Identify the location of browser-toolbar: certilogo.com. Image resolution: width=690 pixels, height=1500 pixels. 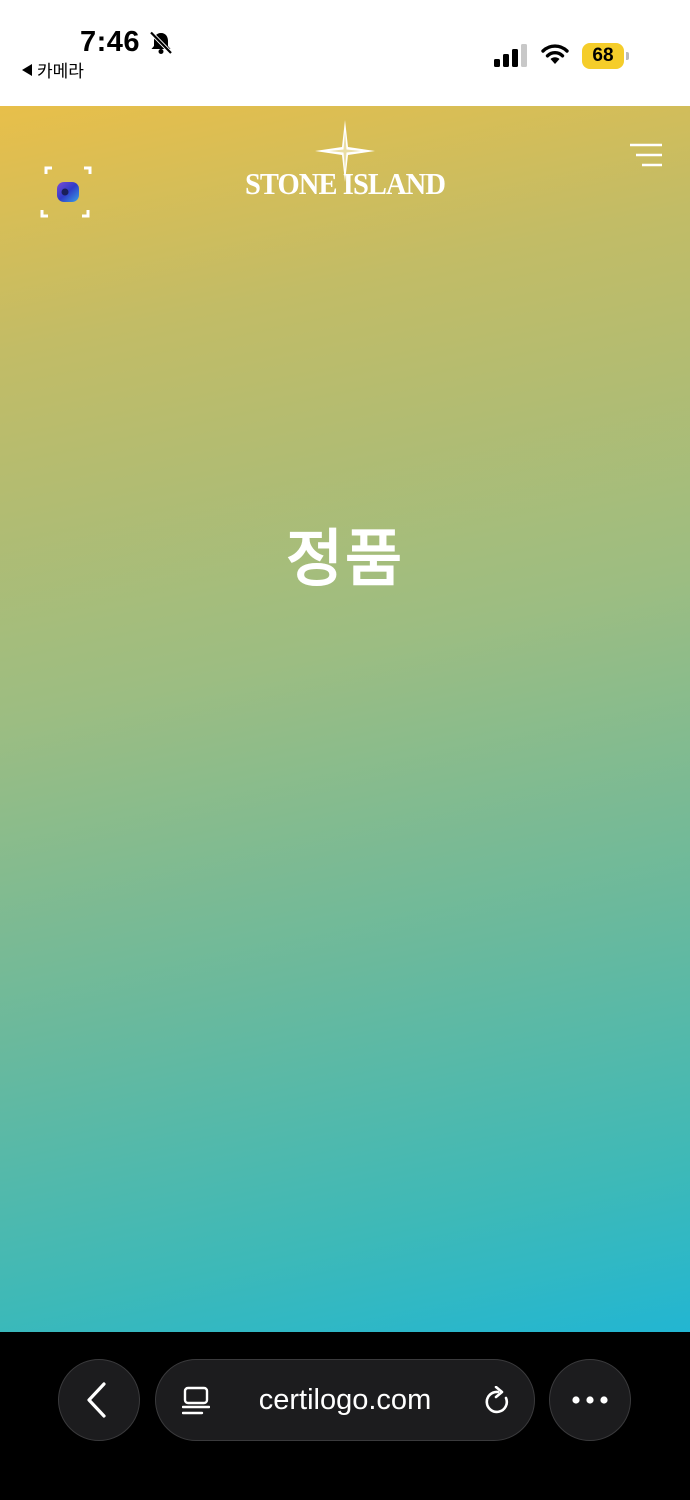
(345, 1416).